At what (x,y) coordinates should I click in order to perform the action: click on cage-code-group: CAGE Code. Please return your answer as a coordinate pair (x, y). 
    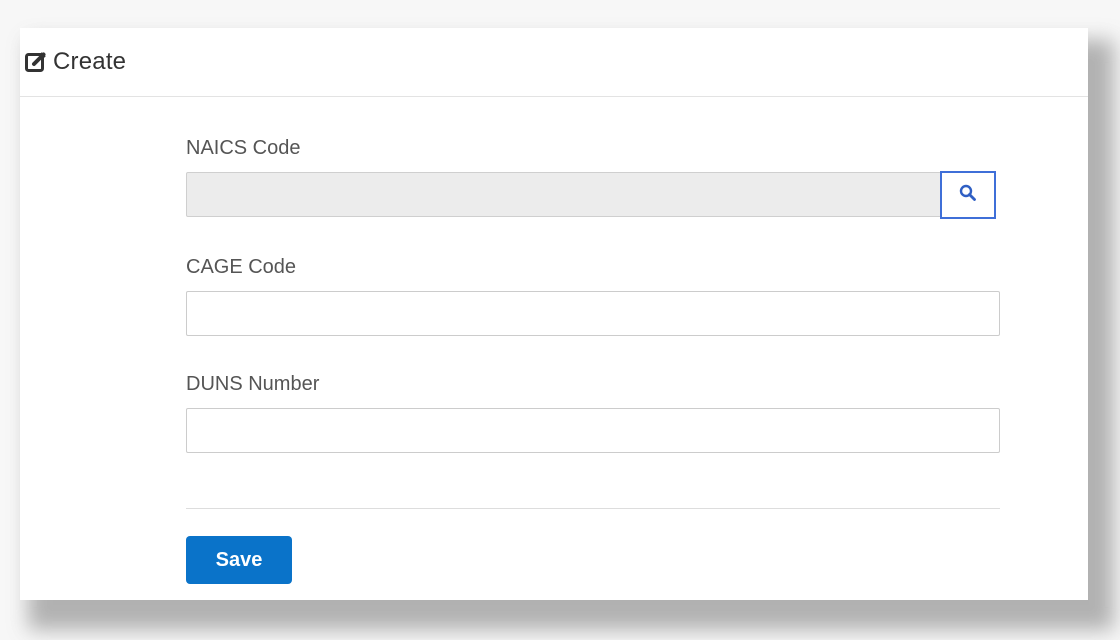
    Looking at the image, I should click on (593, 294).